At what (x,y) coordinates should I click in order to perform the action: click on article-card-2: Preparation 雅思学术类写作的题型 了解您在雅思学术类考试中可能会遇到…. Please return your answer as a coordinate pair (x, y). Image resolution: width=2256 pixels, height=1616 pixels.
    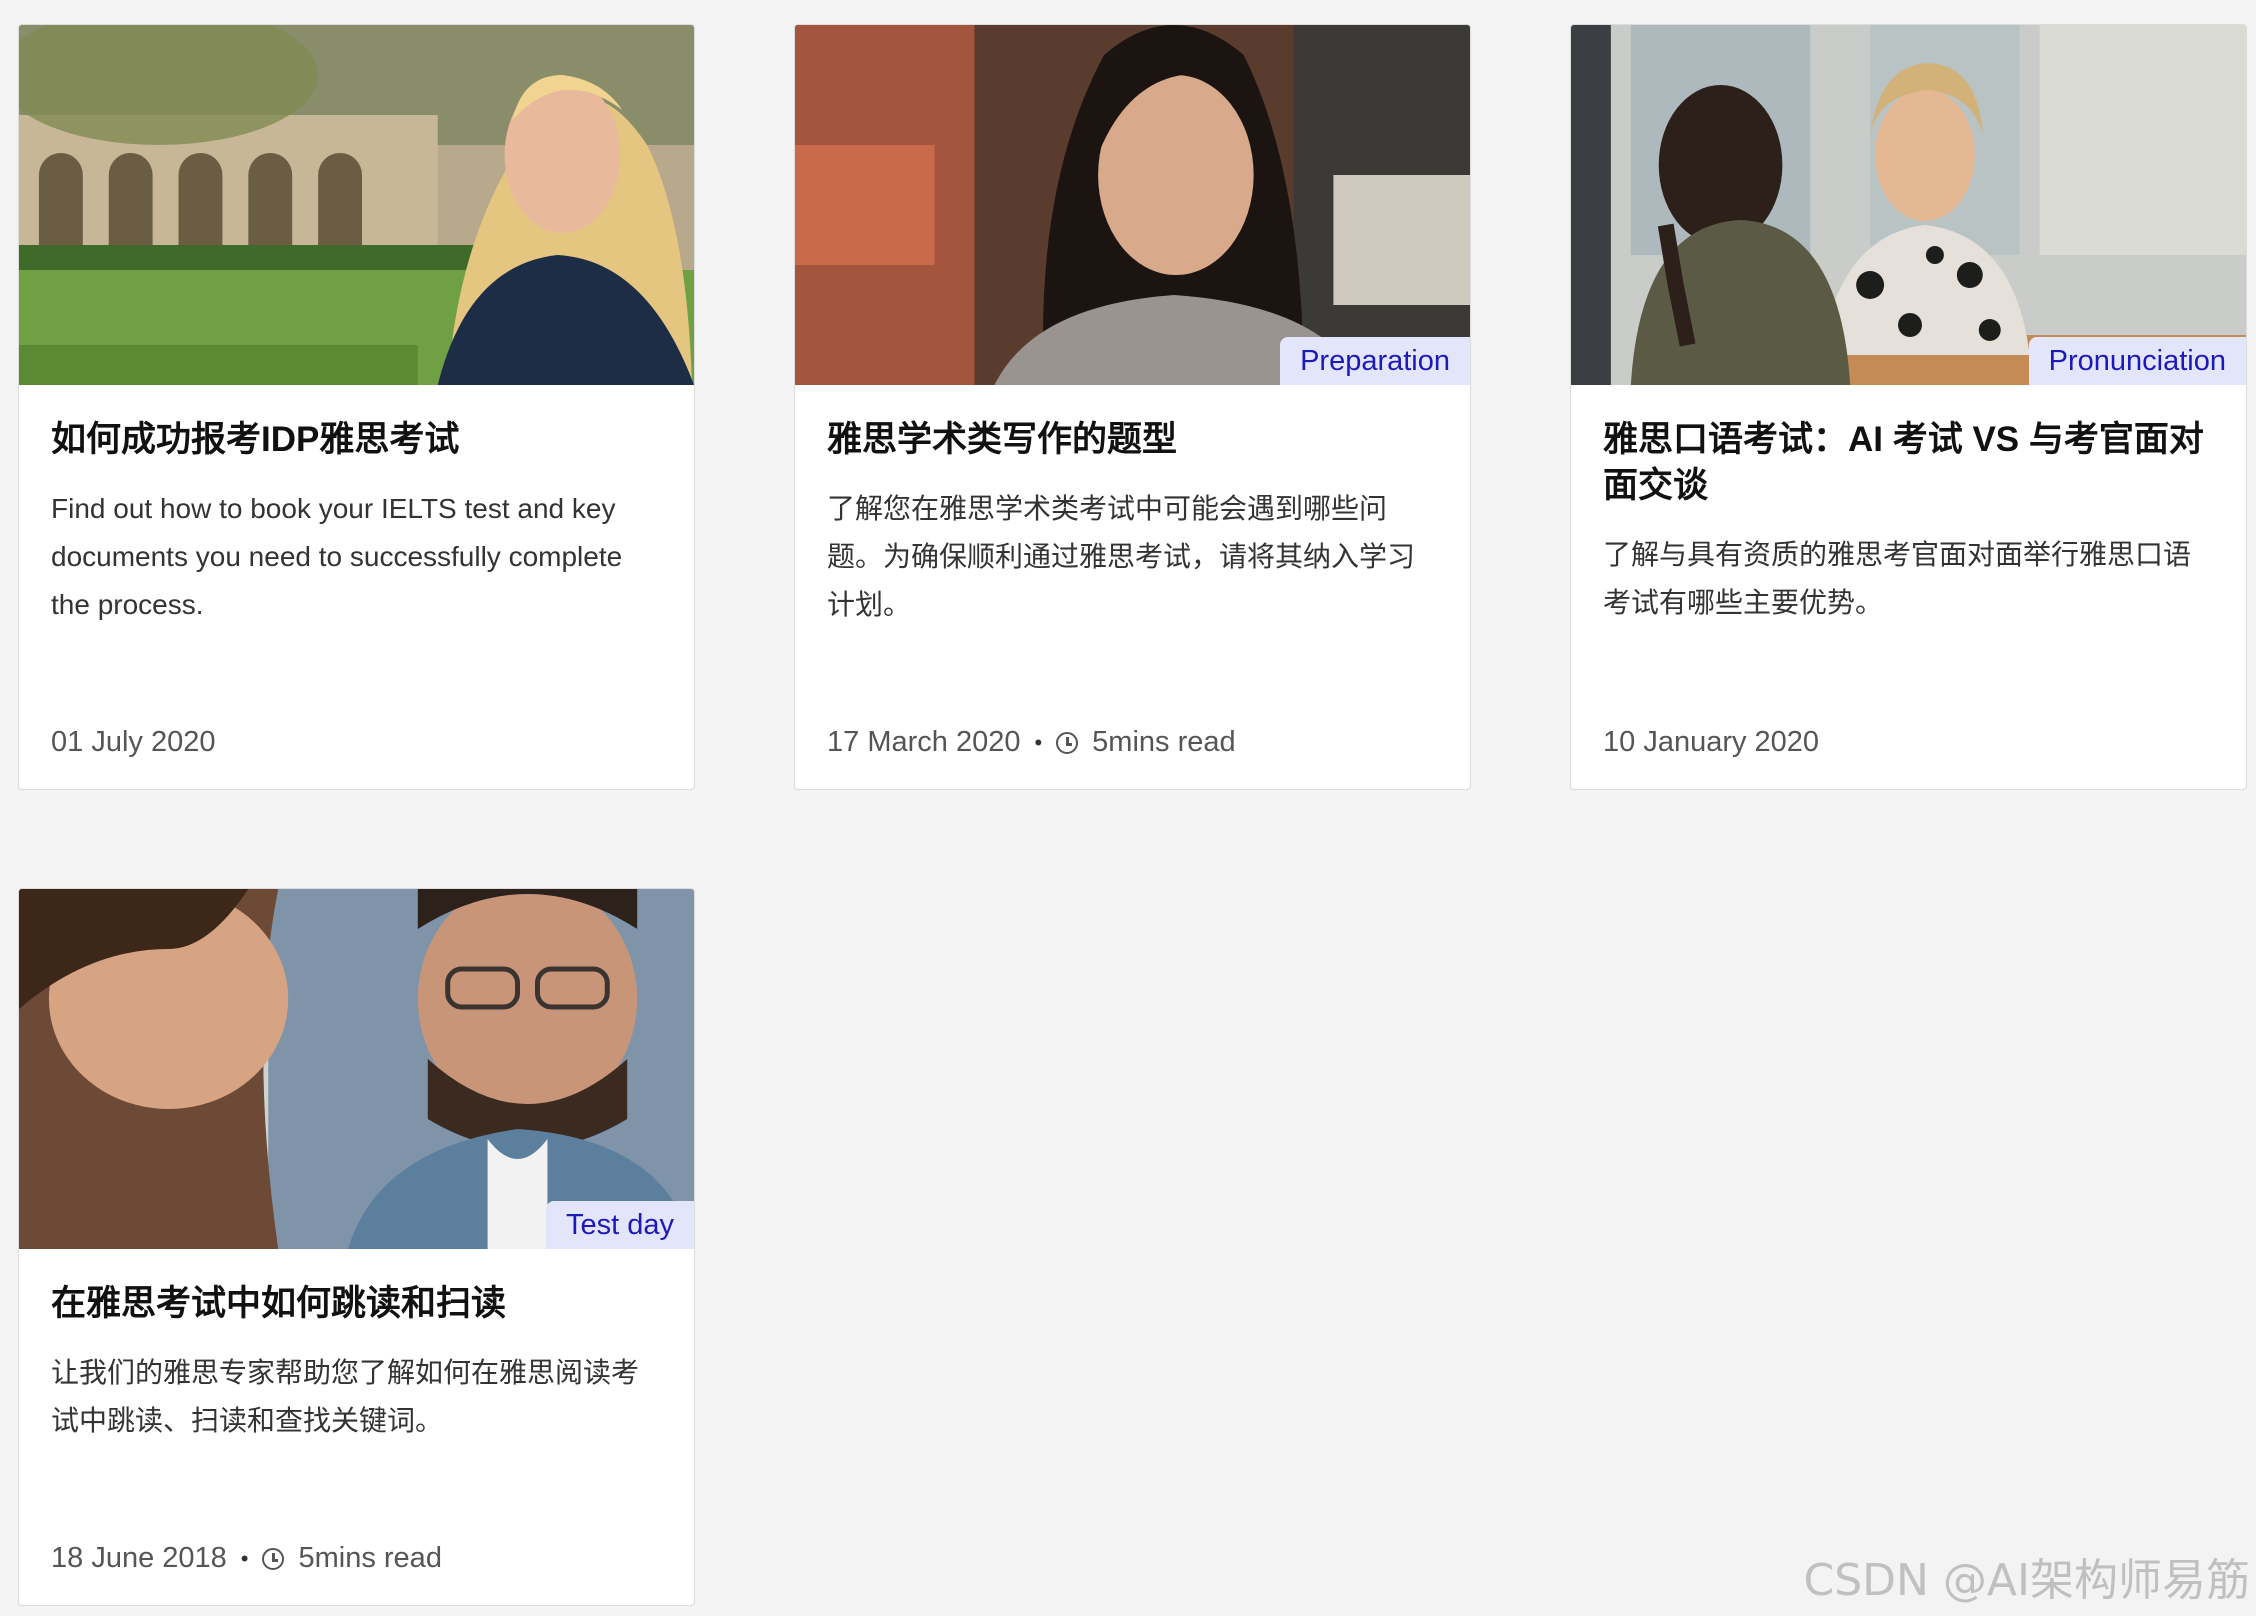
    Looking at the image, I should click on (1132, 407).